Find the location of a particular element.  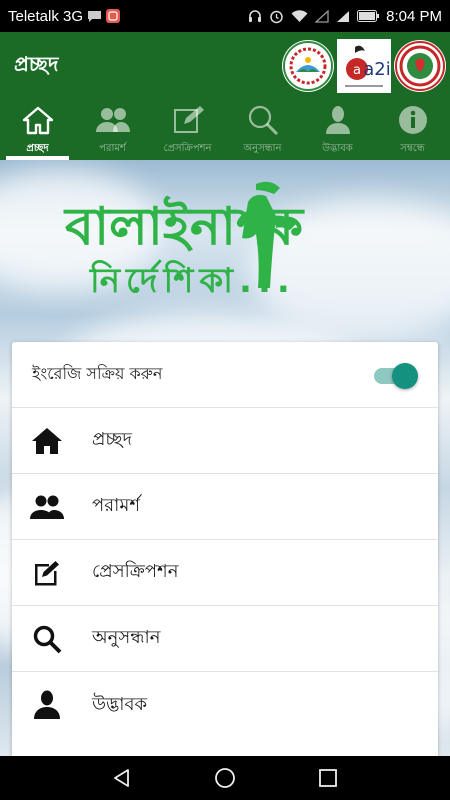

tab-label: উদ্ভাবক is located at coordinates (337, 148).